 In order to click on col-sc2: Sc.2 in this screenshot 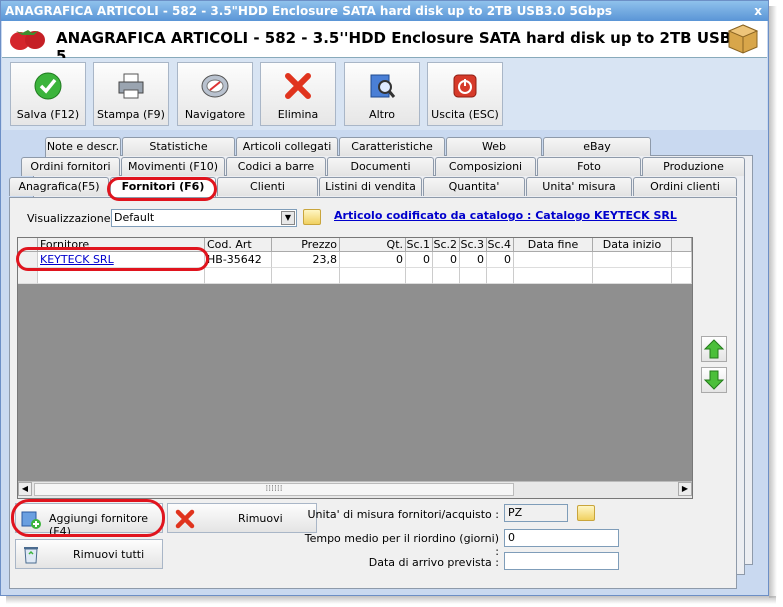, I will do `click(446, 245)`.